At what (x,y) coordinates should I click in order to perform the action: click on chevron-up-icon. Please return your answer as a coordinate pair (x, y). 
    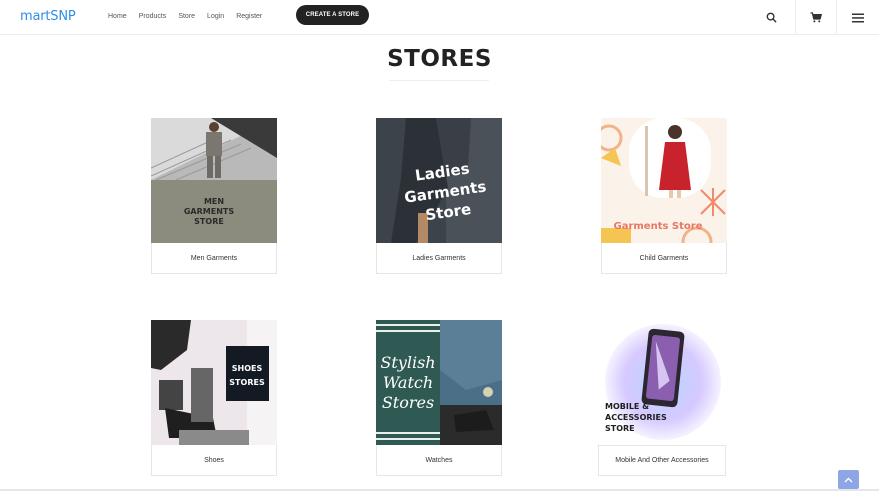
    Looking at the image, I should click on (848, 479).